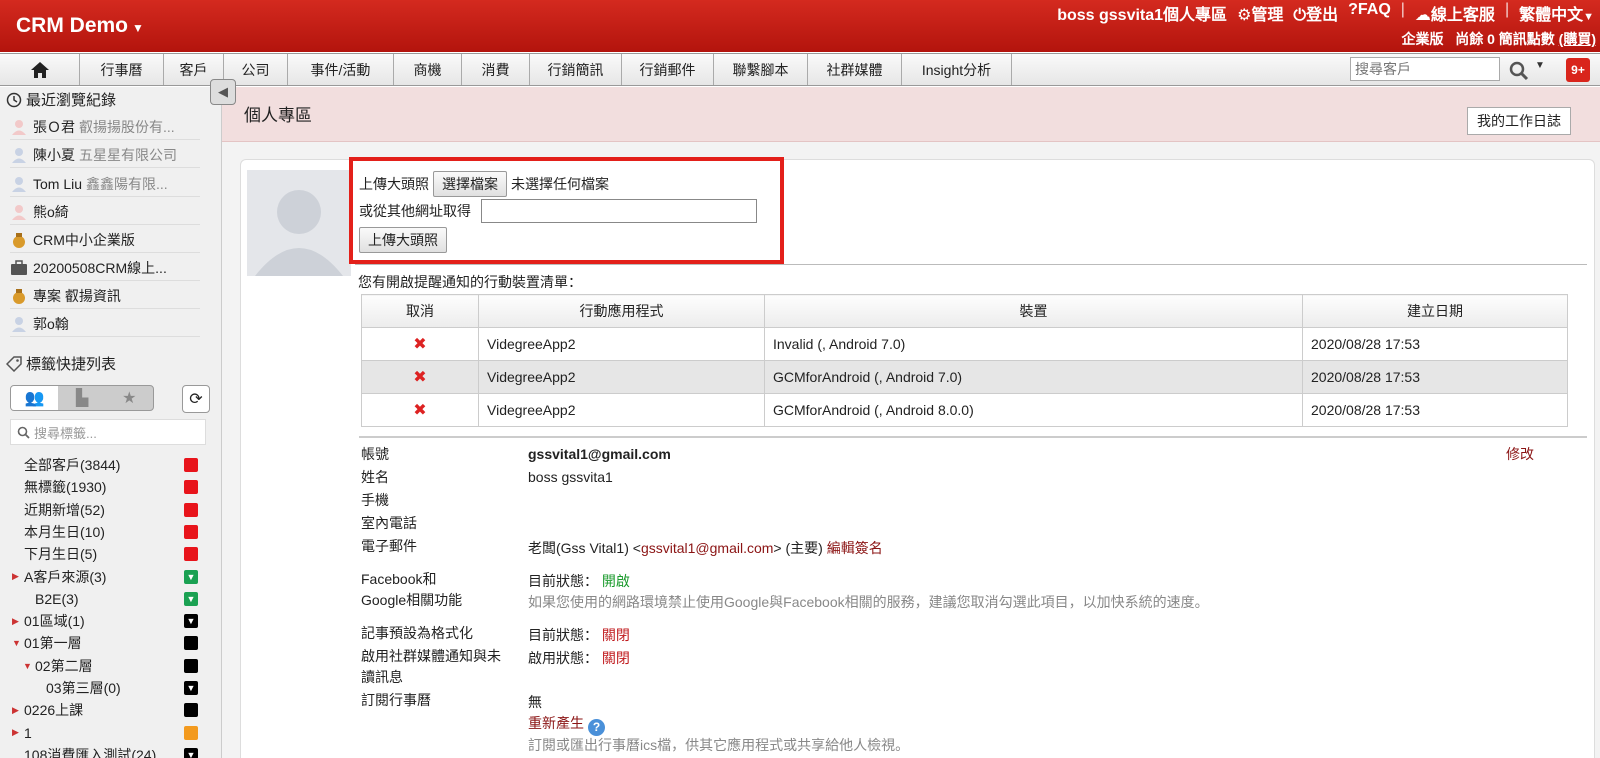  What do you see at coordinates (496, 69) in the screenshot?
I see `nav-tab-consumption: 消費` at bounding box center [496, 69].